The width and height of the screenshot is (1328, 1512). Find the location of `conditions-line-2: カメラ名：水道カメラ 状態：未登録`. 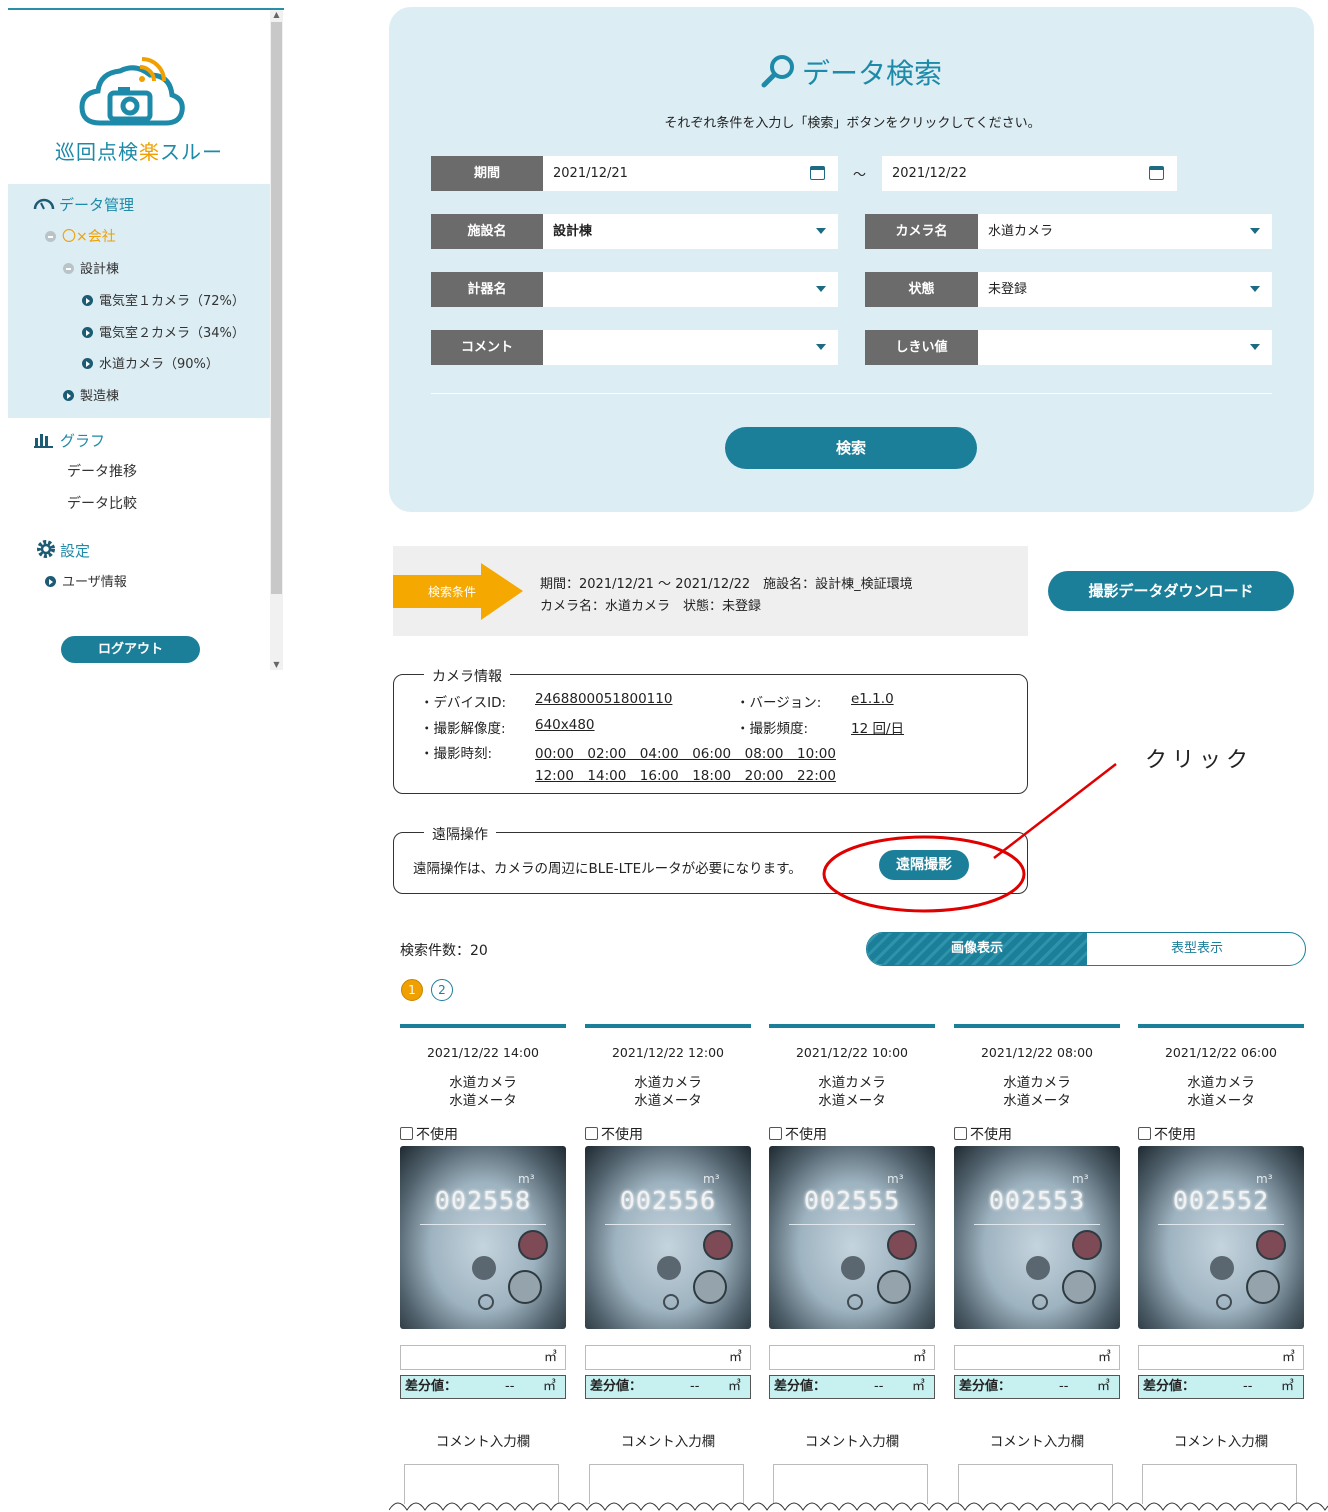

conditions-line-2: カメラ名：水道カメラ 状態：未登録 is located at coordinates (651, 606).